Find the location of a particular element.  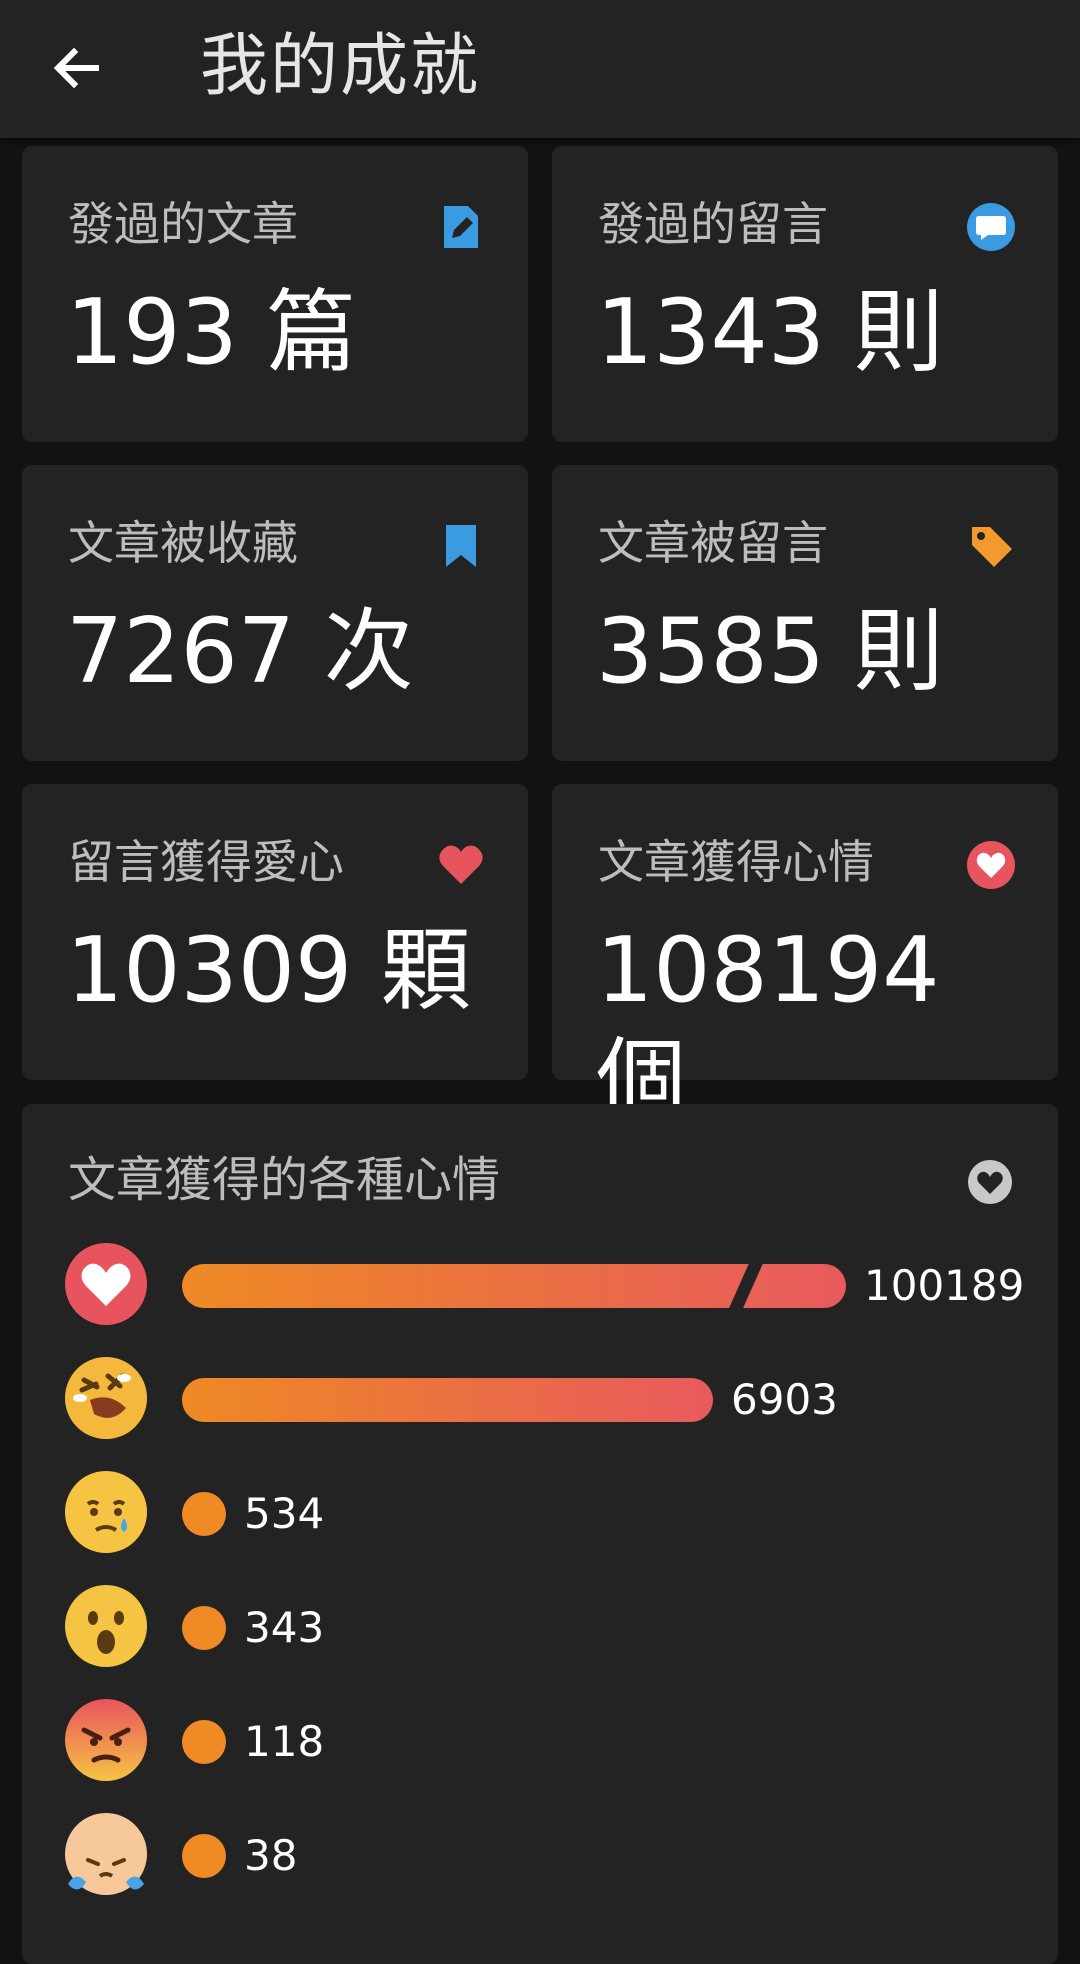

mood-count: 118 is located at coordinates (284, 1741).